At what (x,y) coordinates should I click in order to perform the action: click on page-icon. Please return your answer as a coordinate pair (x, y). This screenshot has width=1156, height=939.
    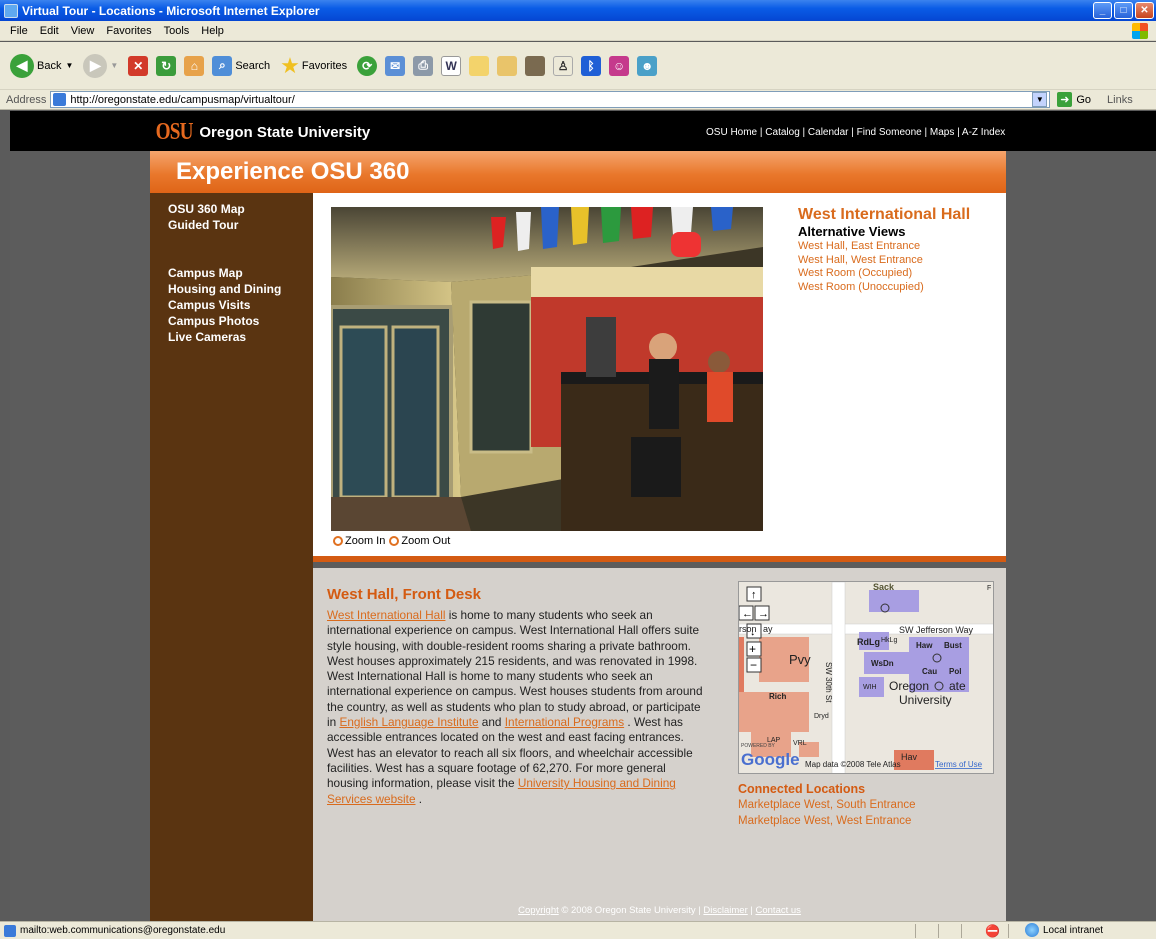
    Looking at the image, I should click on (60, 99).